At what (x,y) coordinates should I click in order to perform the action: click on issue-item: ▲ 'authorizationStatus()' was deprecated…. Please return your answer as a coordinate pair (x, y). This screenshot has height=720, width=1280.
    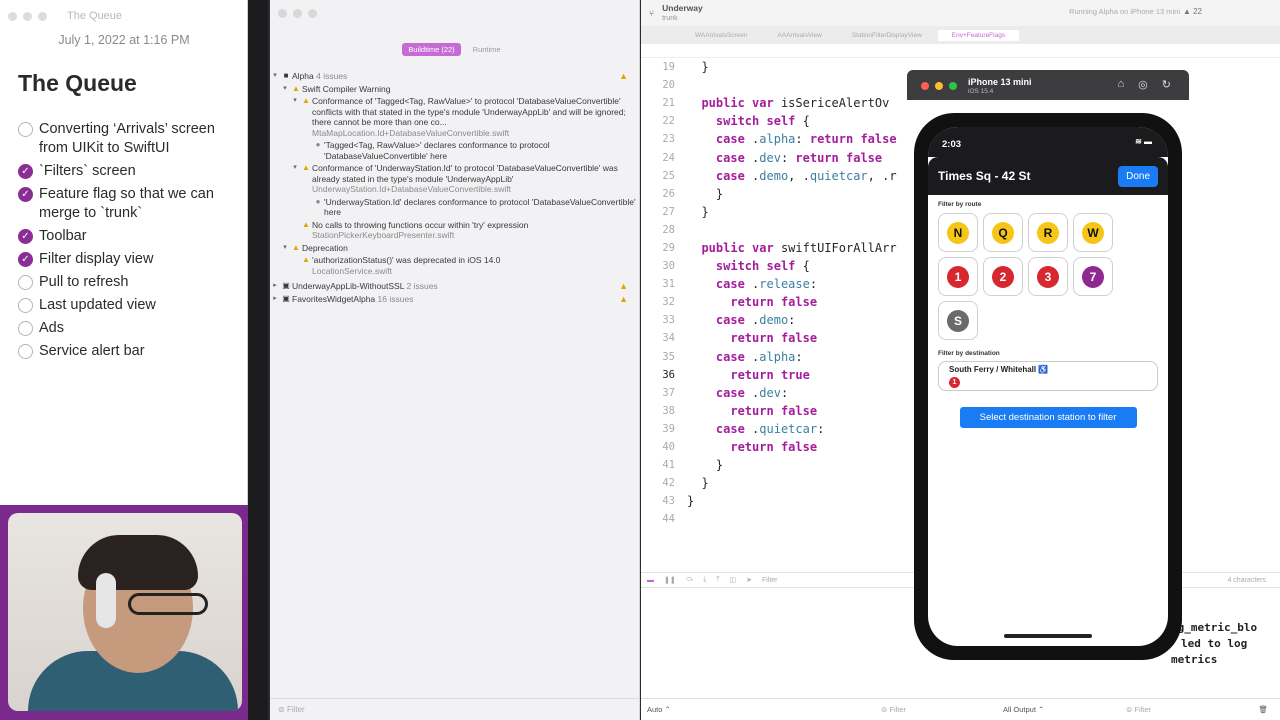
    Looking at the image, I should click on (455, 265).